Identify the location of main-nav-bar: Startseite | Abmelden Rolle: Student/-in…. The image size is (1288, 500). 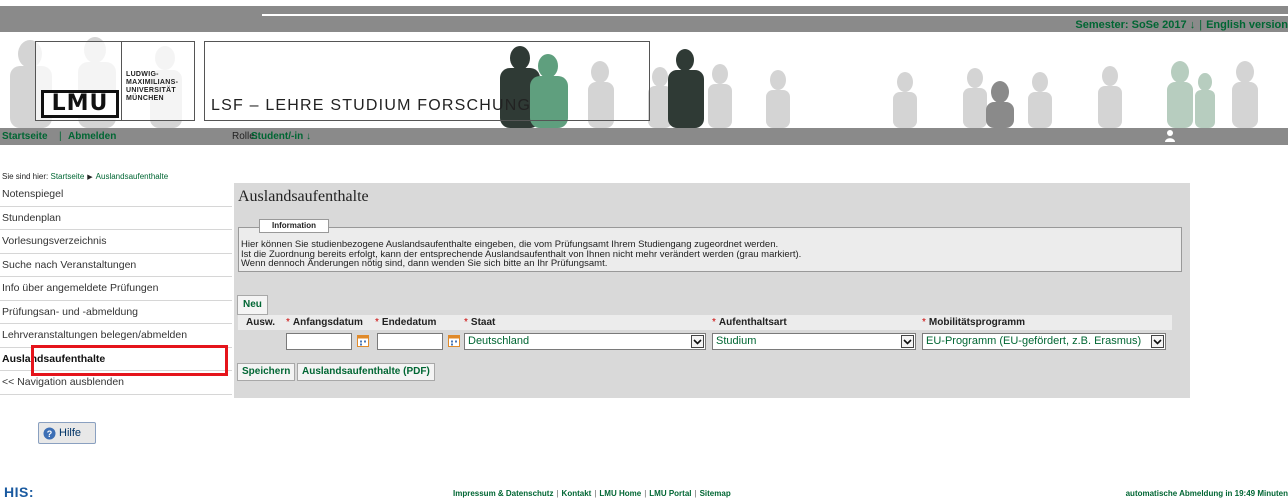
(644, 136).